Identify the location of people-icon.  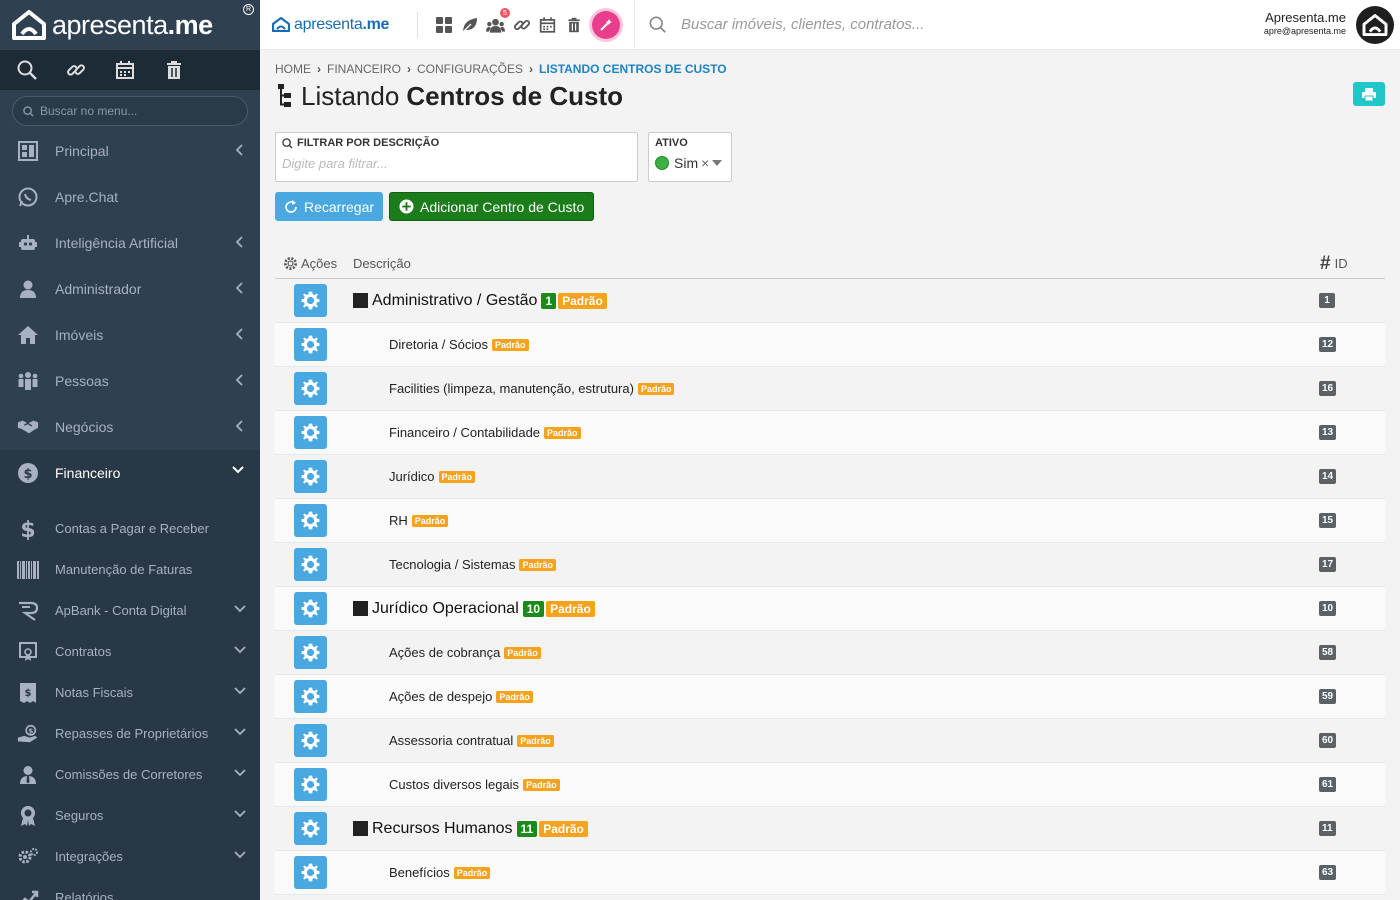
(28, 381).